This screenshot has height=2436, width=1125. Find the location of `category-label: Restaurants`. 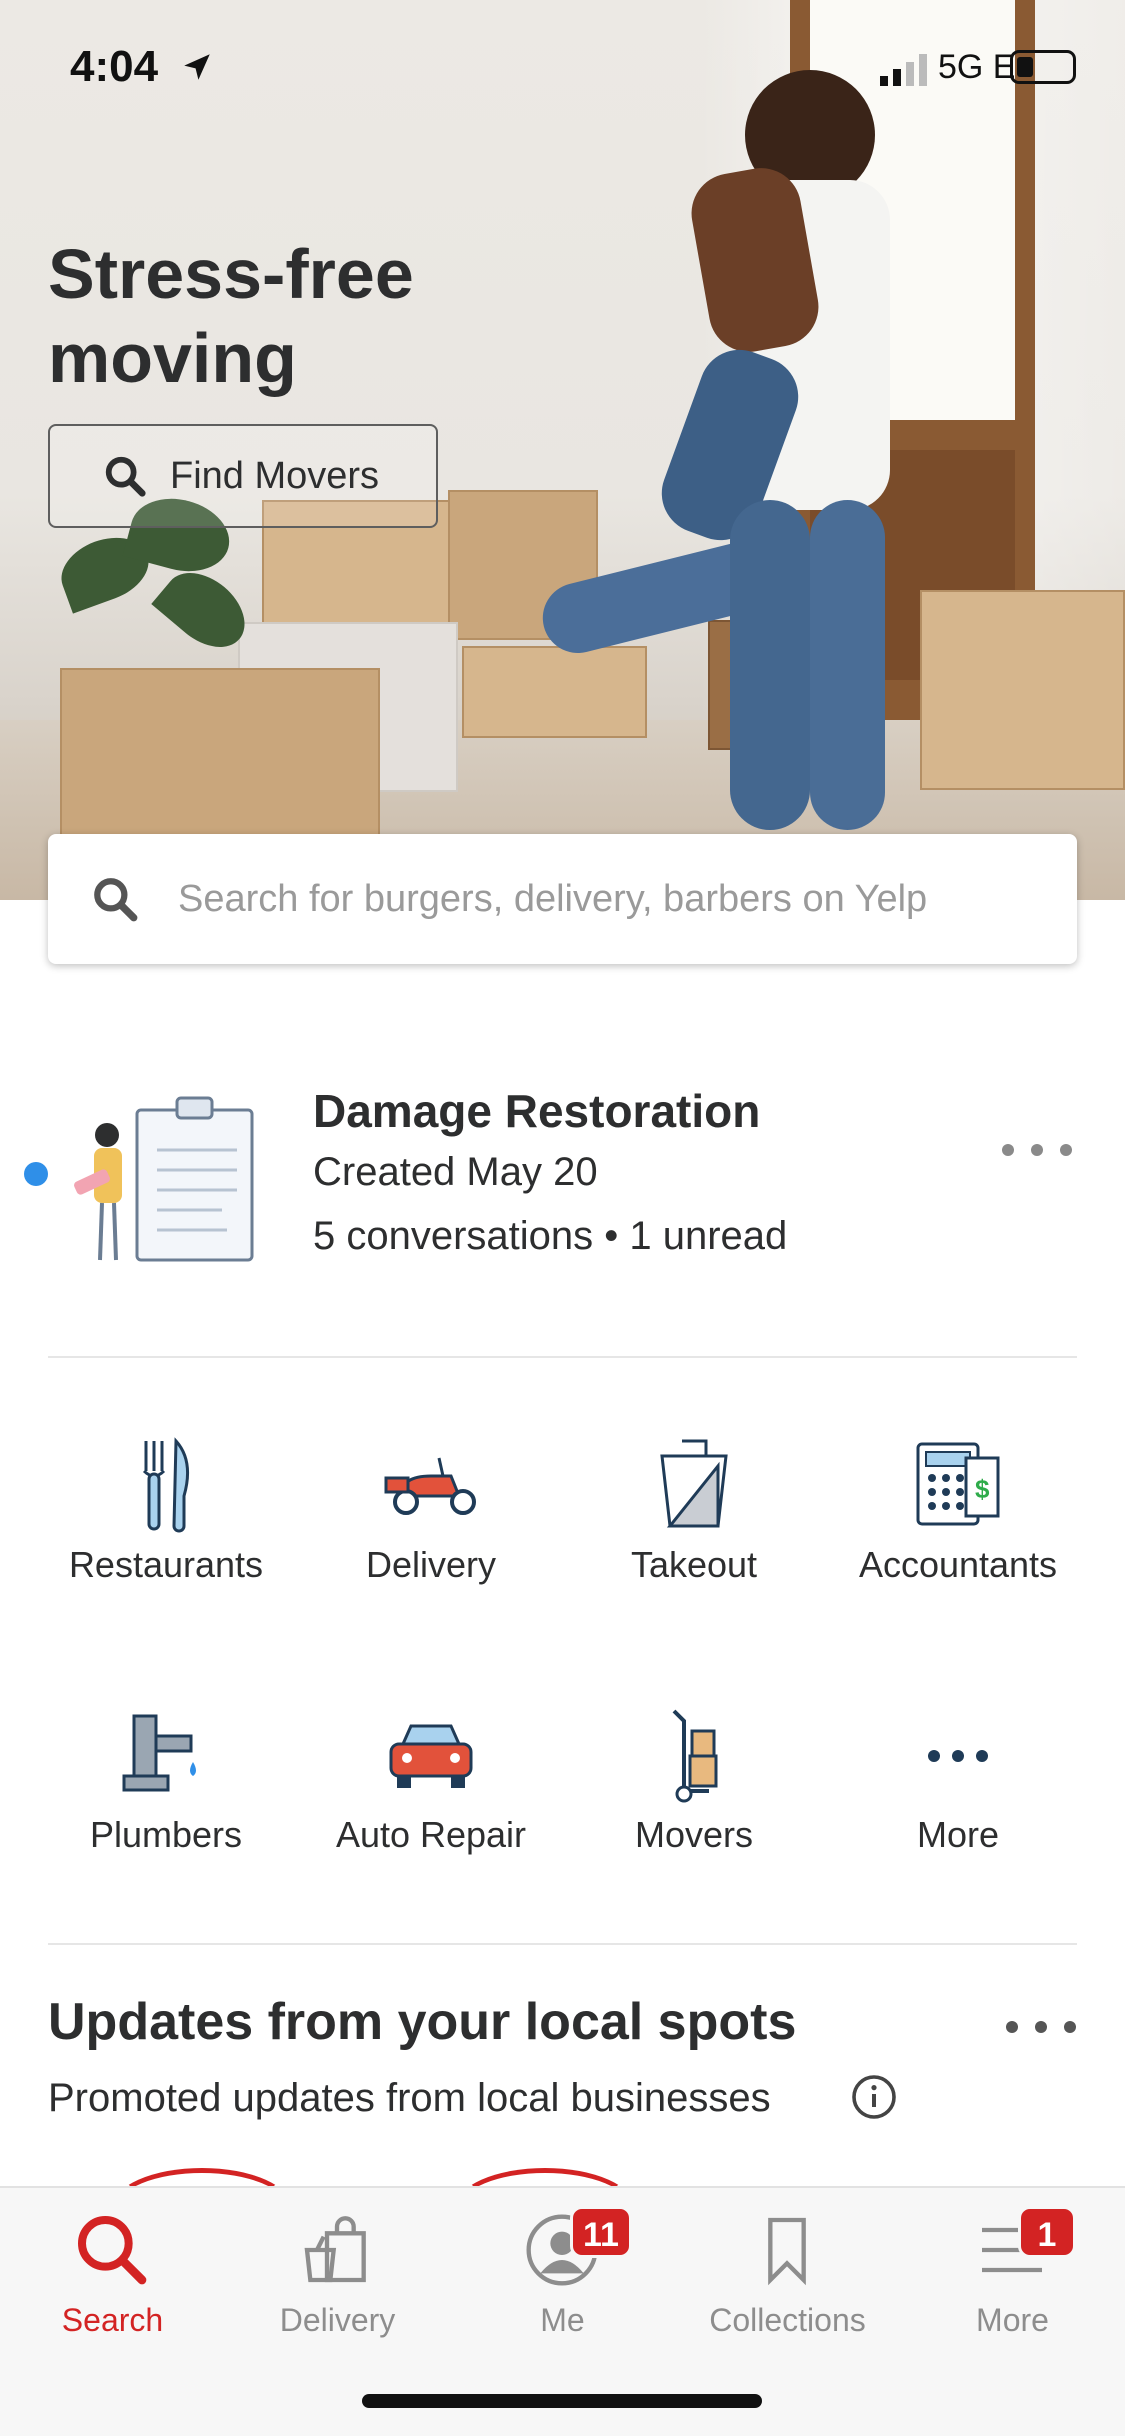

category-label: Restaurants is located at coordinates (166, 1564).